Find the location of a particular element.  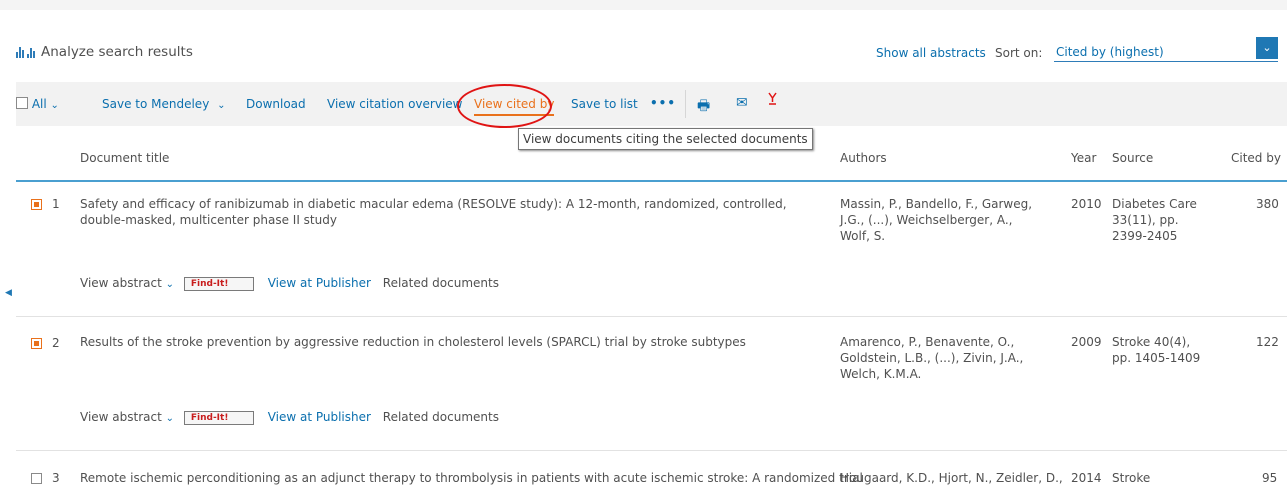

year: 2014 is located at coordinates (1086, 478).